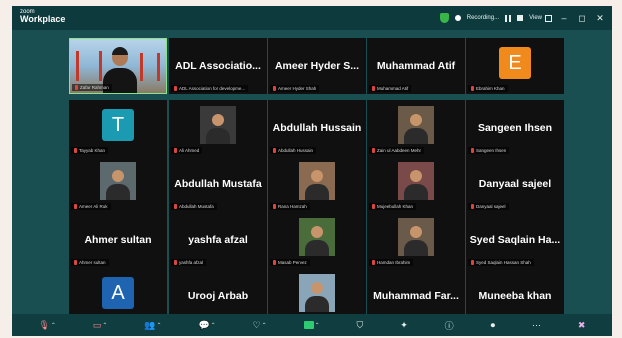  Describe the element at coordinates (515, 66) in the screenshot. I see `participant-tile: E Ebrahim Khan` at that location.